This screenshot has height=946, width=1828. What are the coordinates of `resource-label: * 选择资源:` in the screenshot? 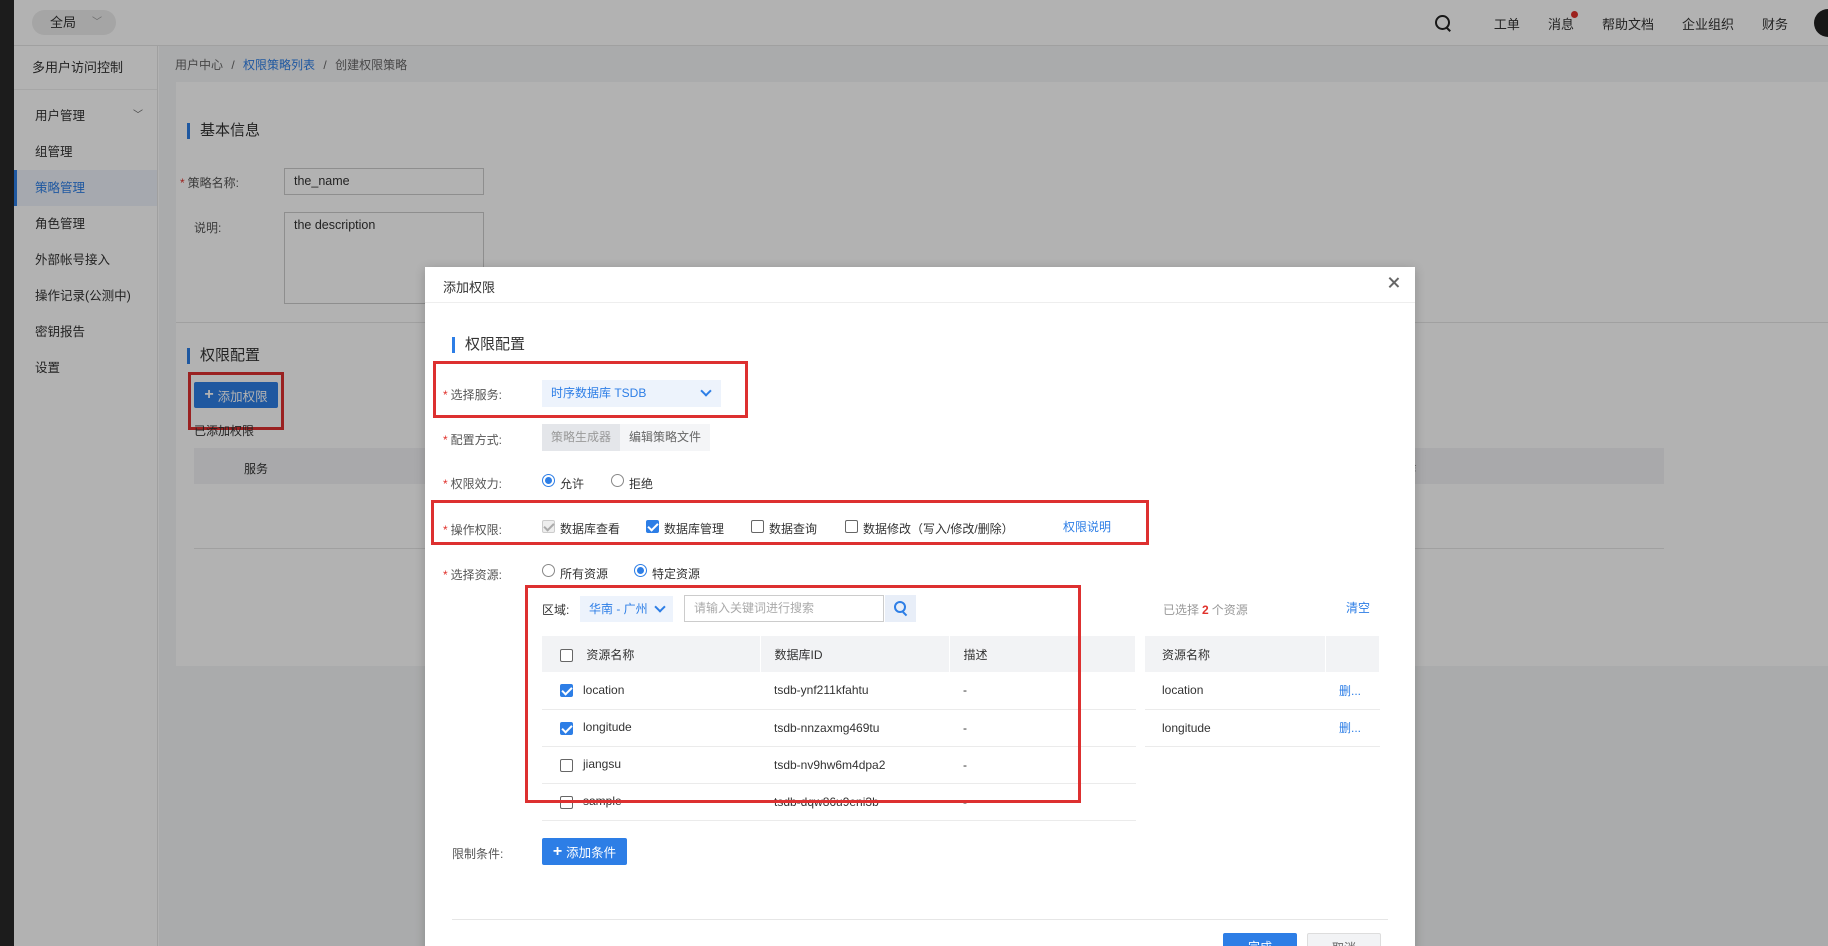 It's located at (473, 575).